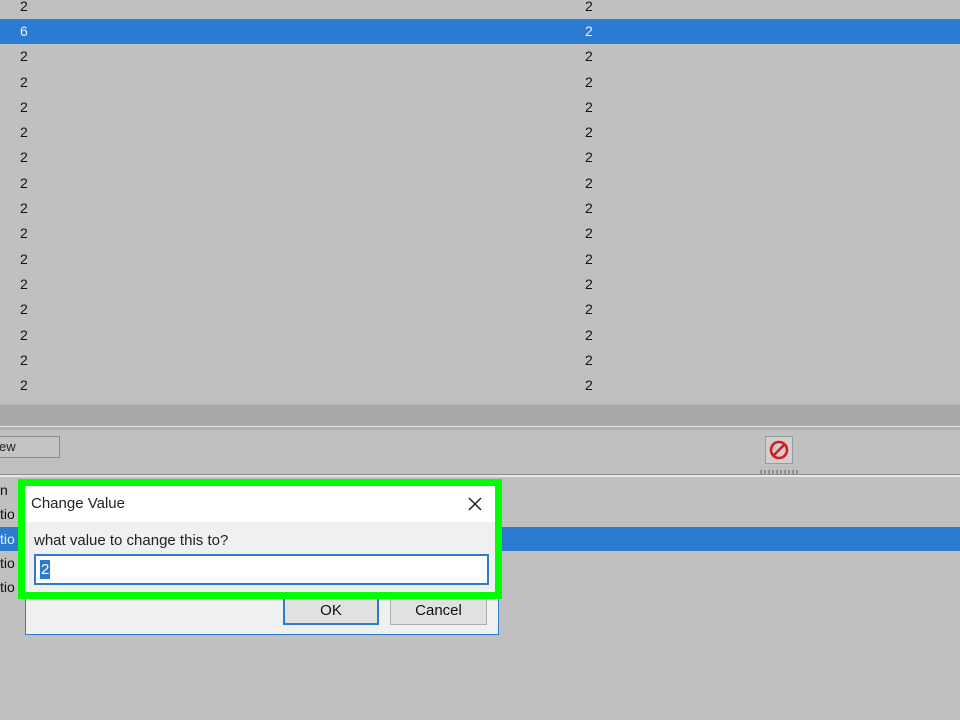 This screenshot has height=720, width=960. What do you see at coordinates (260, 504) in the screenshot?
I see `dialog-titlebar: Change Value` at bounding box center [260, 504].